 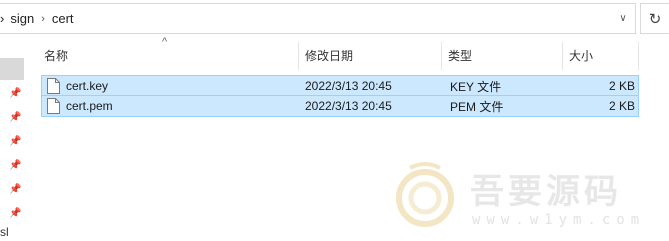 I want to click on breadcrumb-item-sign: sign, so click(x=22, y=18).